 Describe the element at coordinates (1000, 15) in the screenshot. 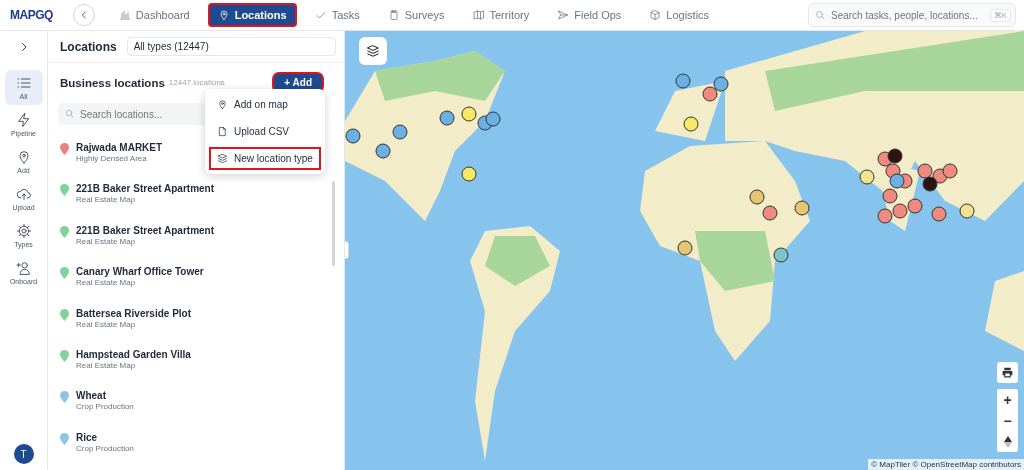

I see `shortcut-key: ⌘K` at that location.